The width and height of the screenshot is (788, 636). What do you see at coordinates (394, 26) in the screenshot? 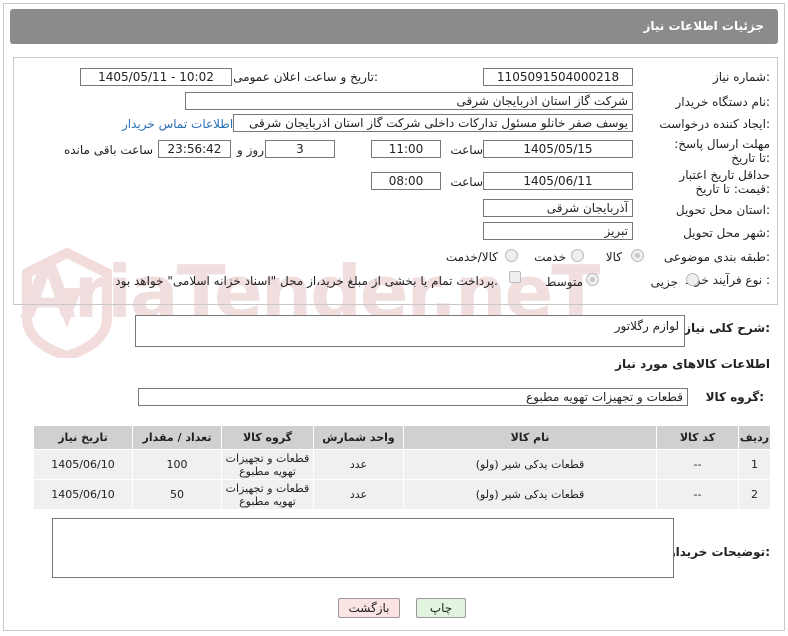
I see `page-header: جزئیات اطلاعات نیاز` at bounding box center [394, 26].